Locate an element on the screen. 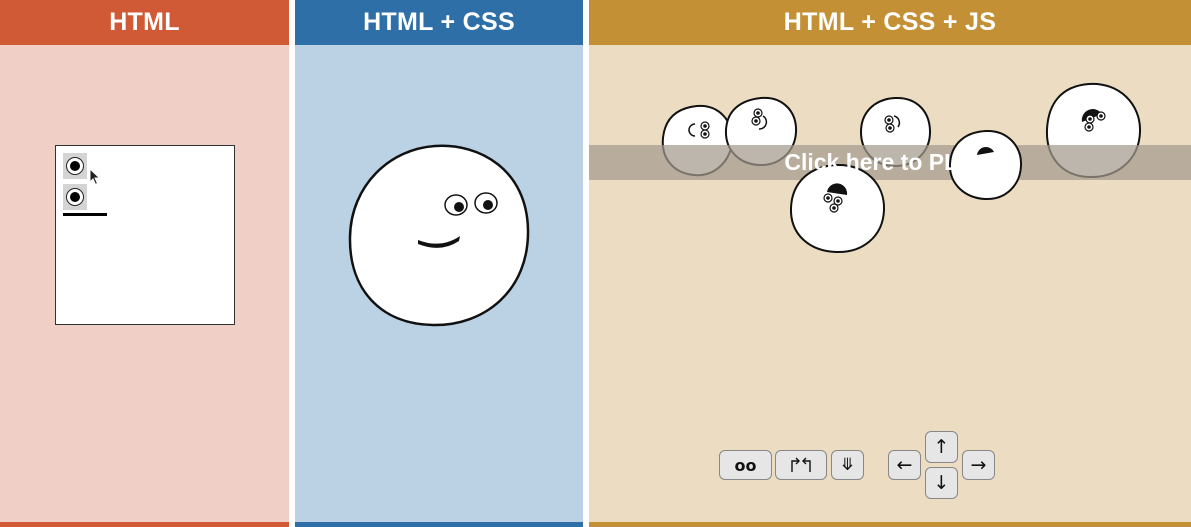 The image size is (1191, 527). panel-title-css: HTML + CSS is located at coordinates (439, 22).